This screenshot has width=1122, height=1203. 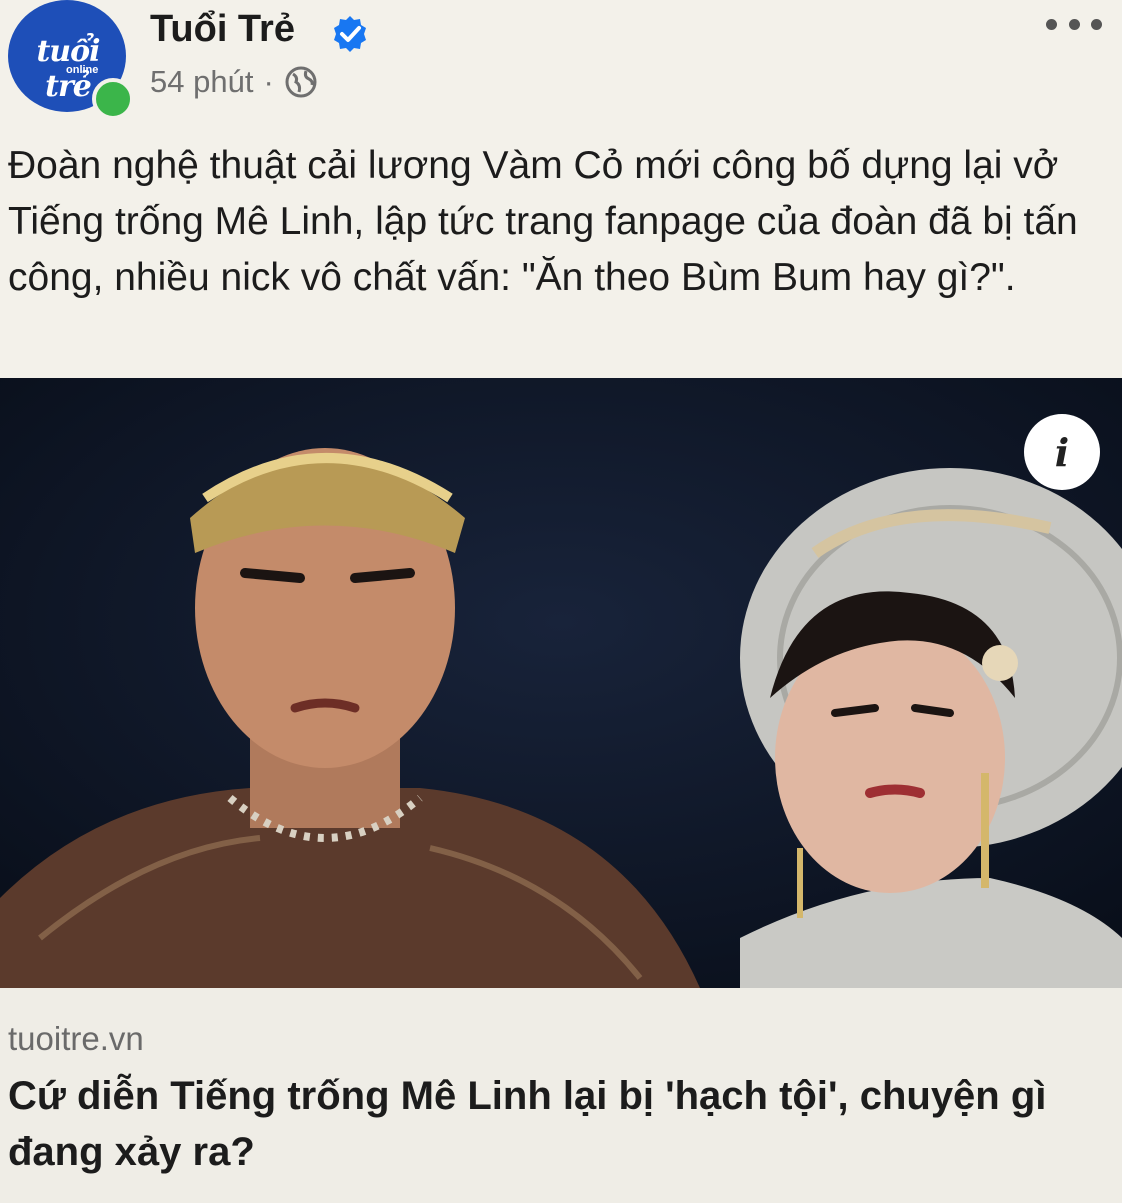 I want to click on post-time: 54 phút, so click(x=201, y=82).